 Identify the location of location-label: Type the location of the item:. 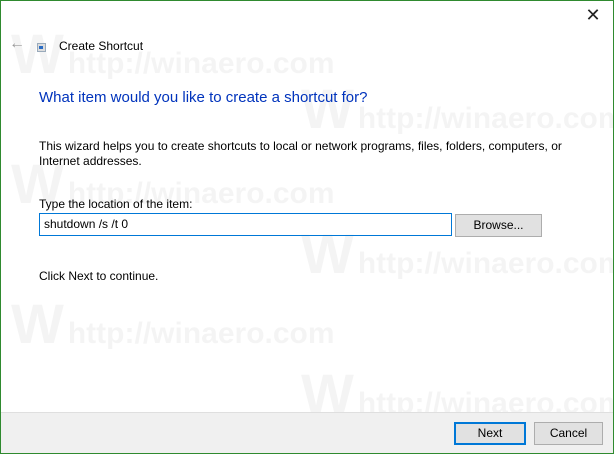
(116, 204).